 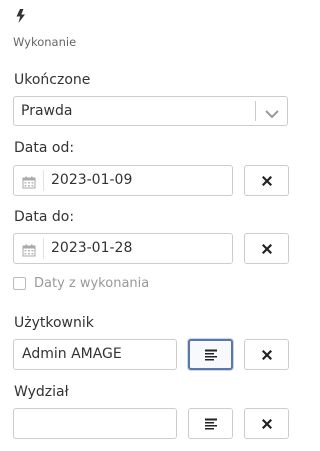 What do you see at coordinates (47, 111) in the screenshot?
I see `completed-select-value: Prawda` at bounding box center [47, 111].